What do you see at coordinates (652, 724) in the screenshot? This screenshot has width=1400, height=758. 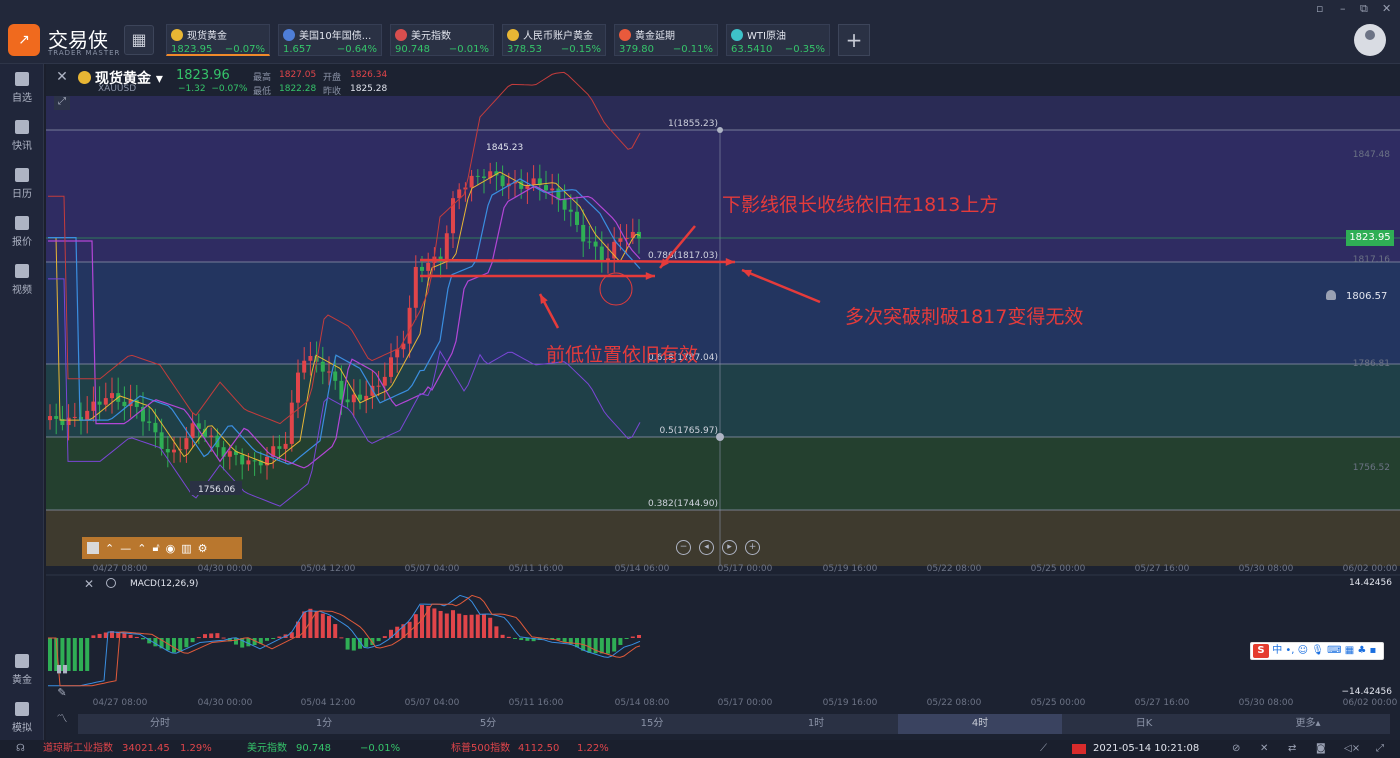 I see `timeframe-tab: 15分` at bounding box center [652, 724].